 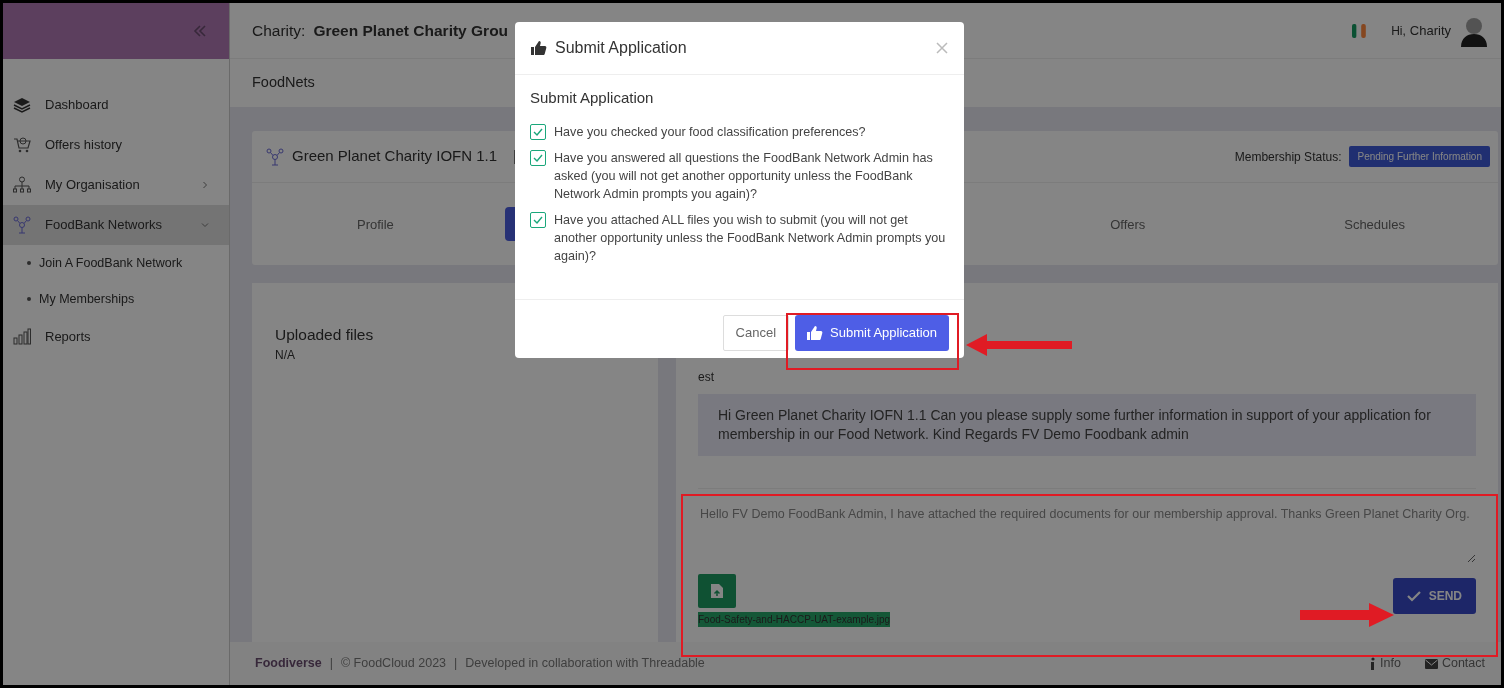 I want to click on message-sender: est, so click(x=706, y=377).